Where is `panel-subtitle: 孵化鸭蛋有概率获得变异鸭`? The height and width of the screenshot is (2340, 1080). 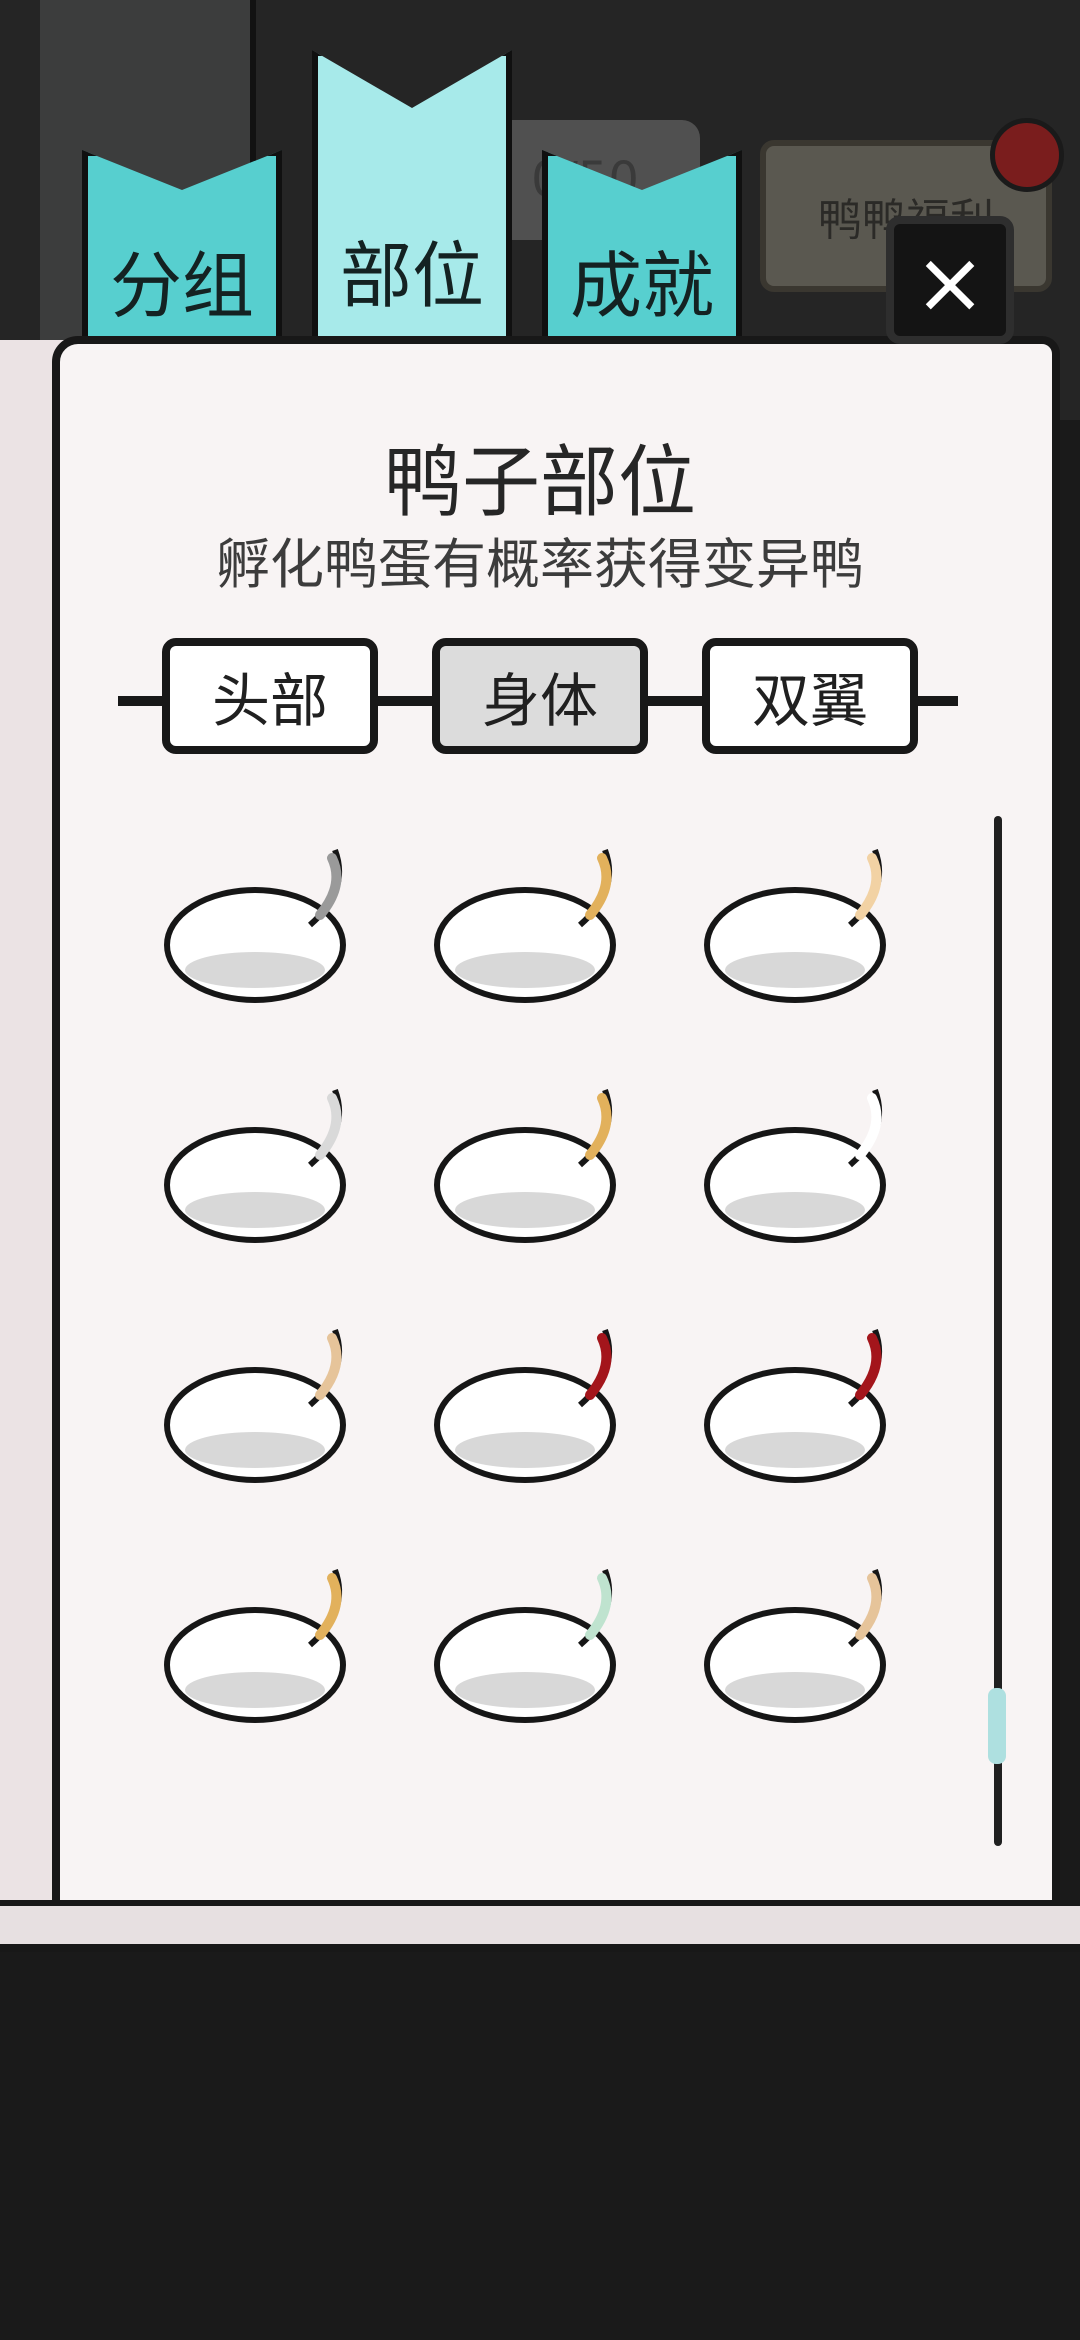
panel-subtitle: 孵化鸭蛋有概率获得变异鸭 is located at coordinates (540, 564).